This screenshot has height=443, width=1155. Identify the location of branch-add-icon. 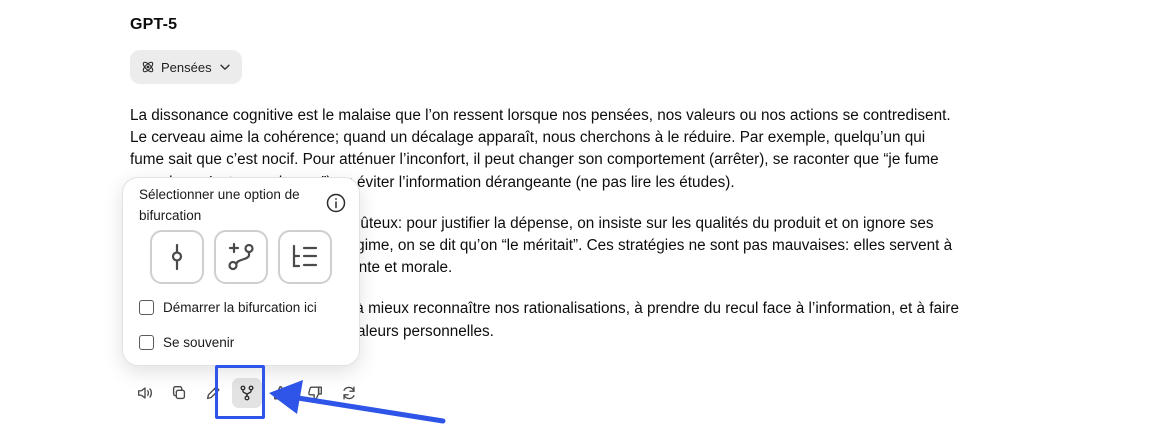
(241, 256).